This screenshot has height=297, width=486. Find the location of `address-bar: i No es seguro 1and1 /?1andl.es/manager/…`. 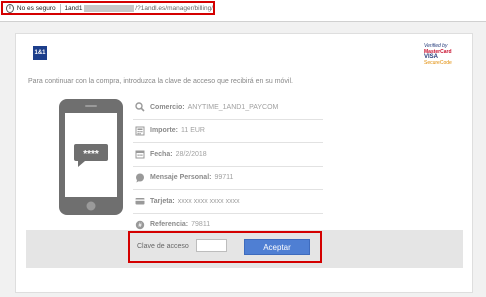

address-bar: i No es seguro 1and1 /?1andl.es/manager/… is located at coordinates (243, 11).